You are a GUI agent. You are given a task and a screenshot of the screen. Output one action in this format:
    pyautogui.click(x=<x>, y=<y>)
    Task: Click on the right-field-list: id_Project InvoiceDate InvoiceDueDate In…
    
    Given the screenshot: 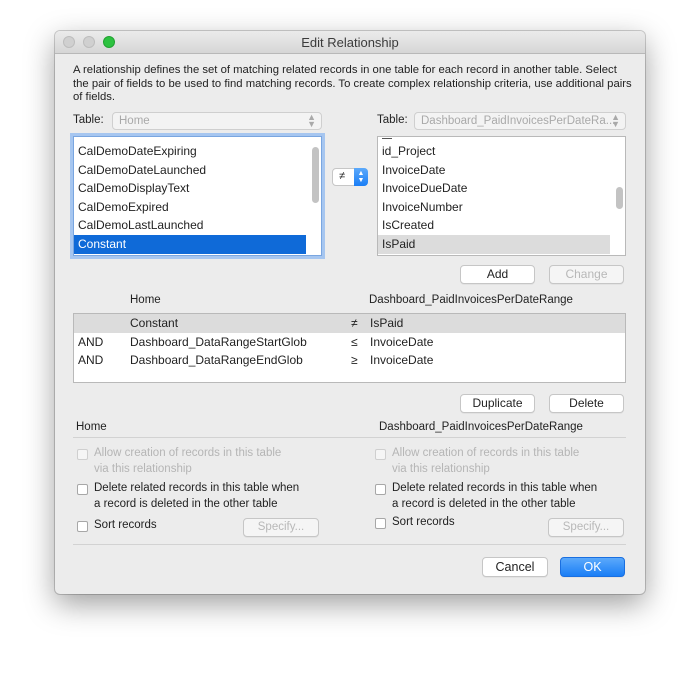 What is the action you would take?
    pyautogui.click(x=501, y=196)
    